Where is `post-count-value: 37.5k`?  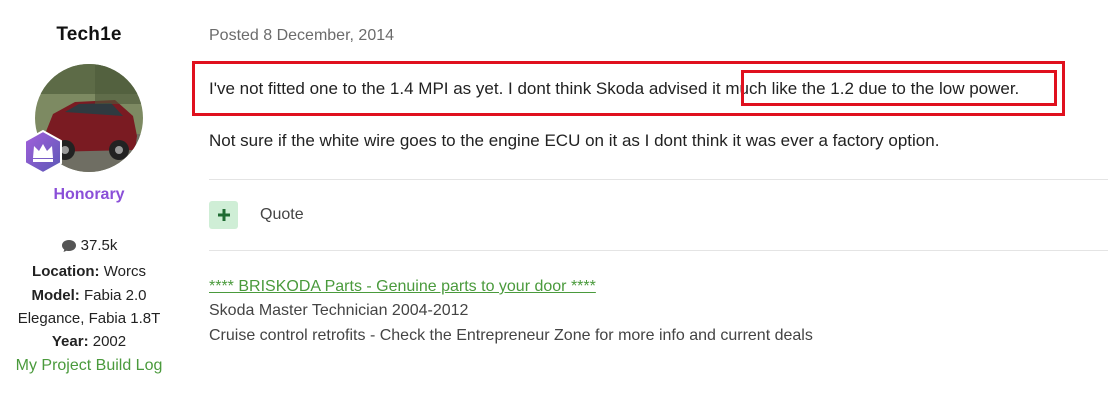
post-count-value: 37.5k is located at coordinates (99, 245).